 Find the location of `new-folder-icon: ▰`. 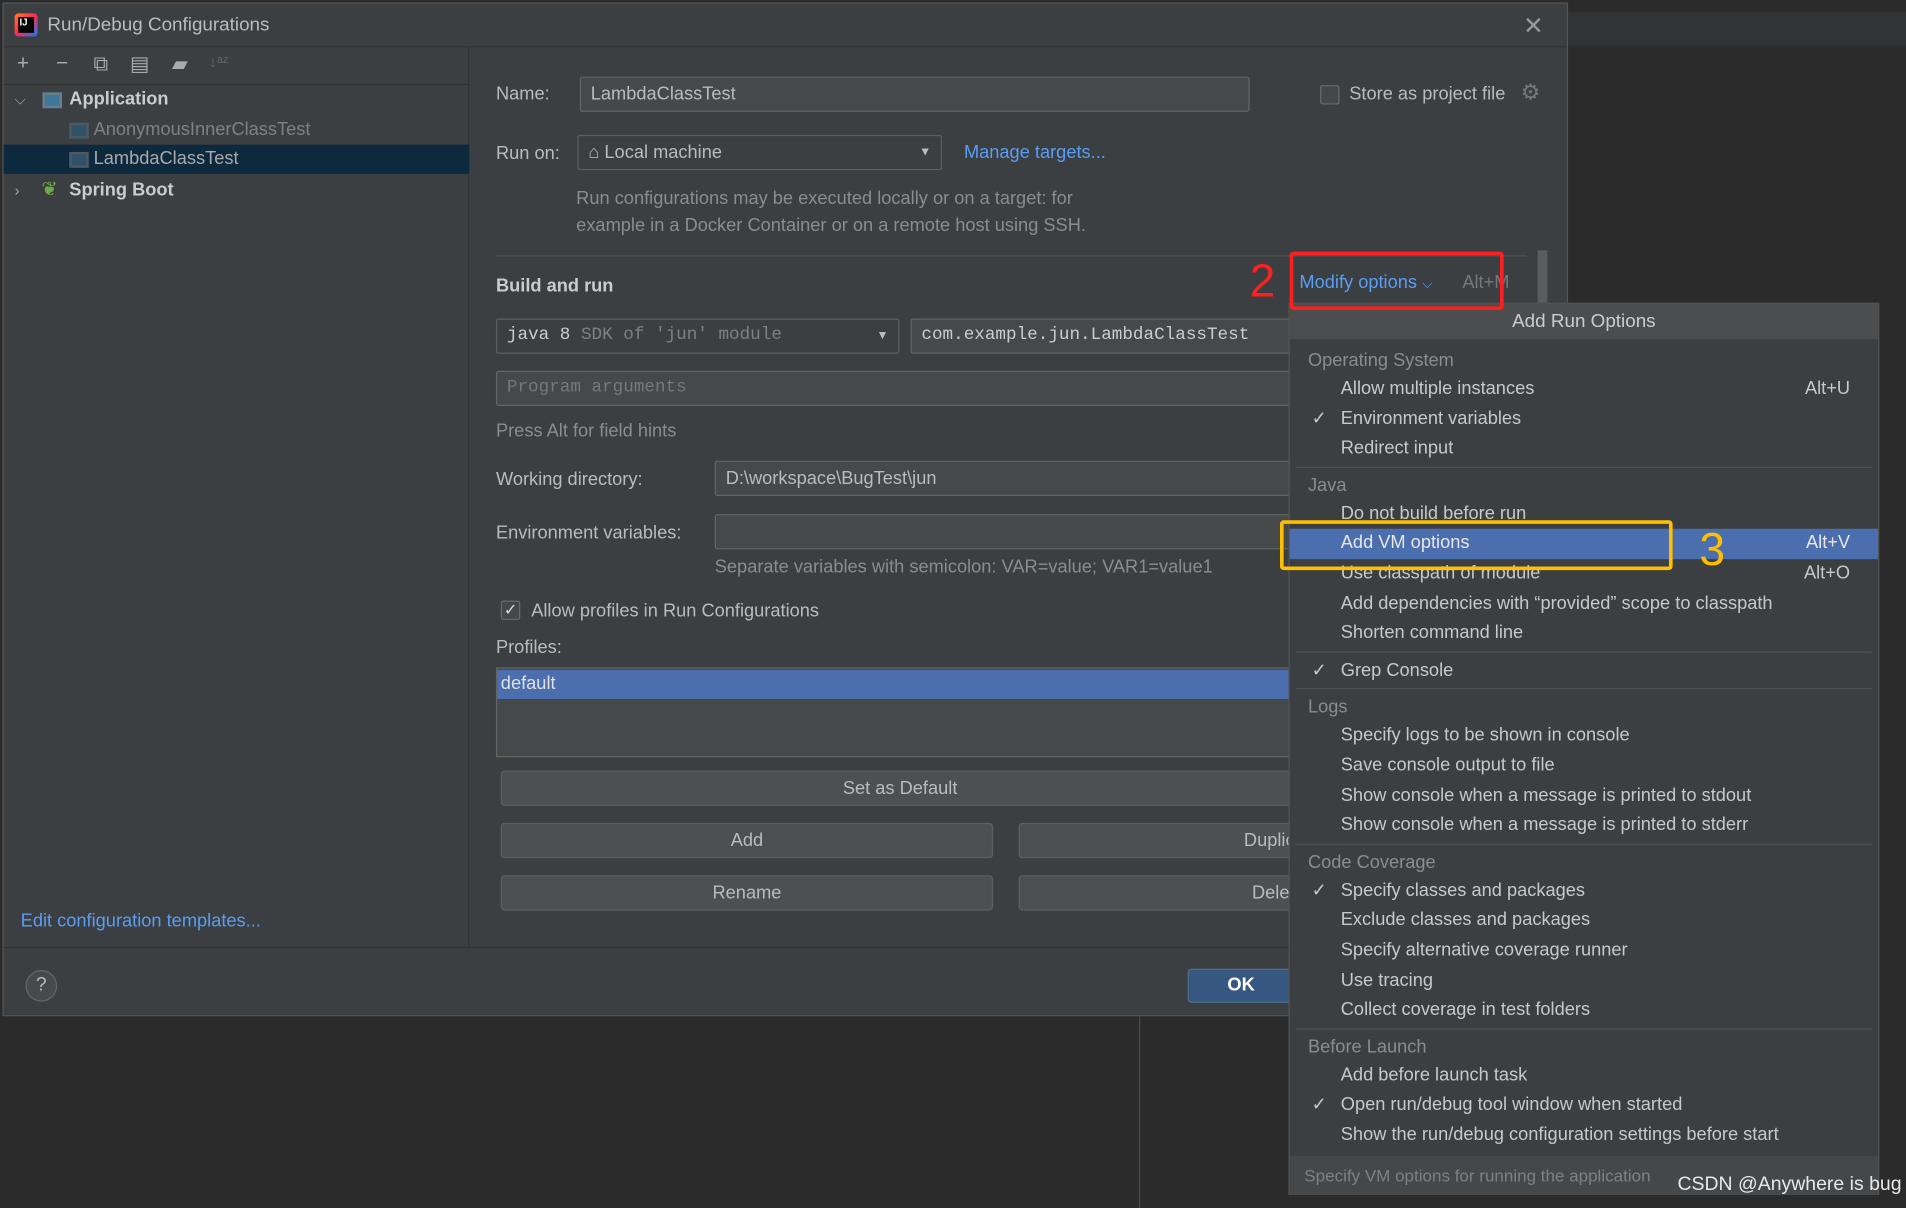

new-folder-icon: ▰ is located at coordinates (180, 64).